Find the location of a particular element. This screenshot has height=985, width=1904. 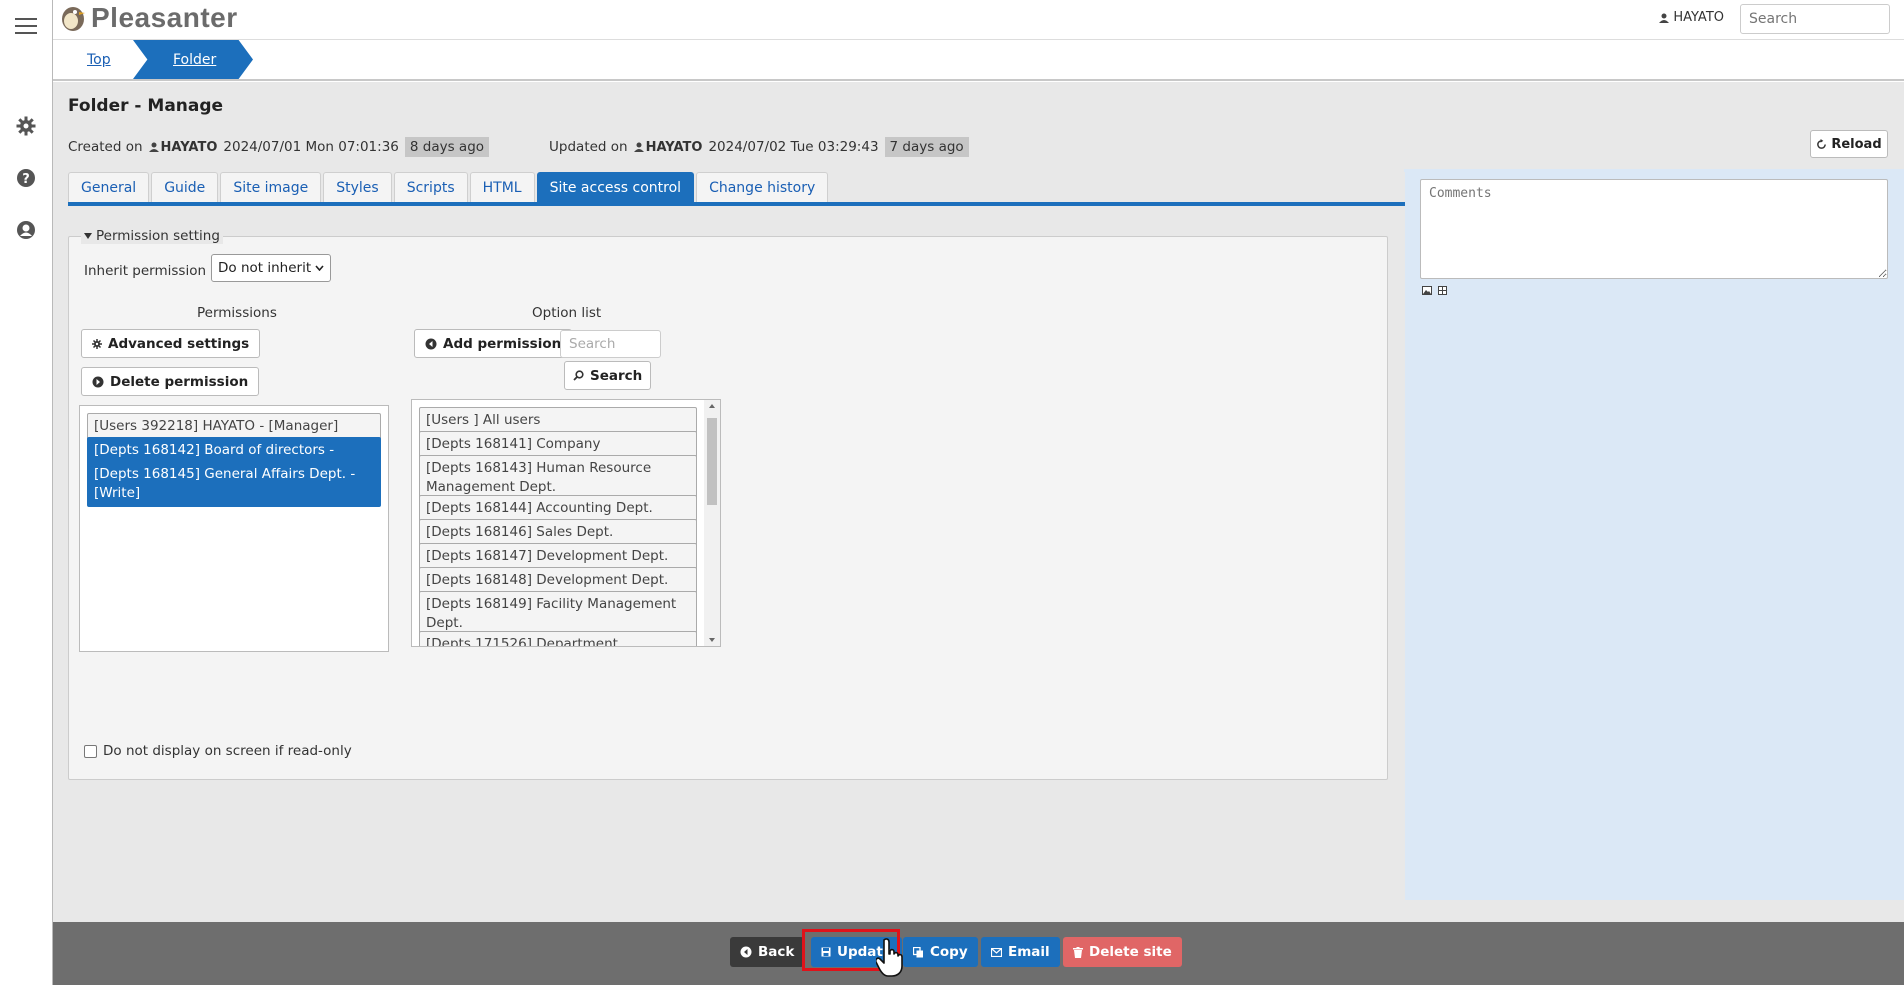

user-account-icon is located at coordinates (26, 230).